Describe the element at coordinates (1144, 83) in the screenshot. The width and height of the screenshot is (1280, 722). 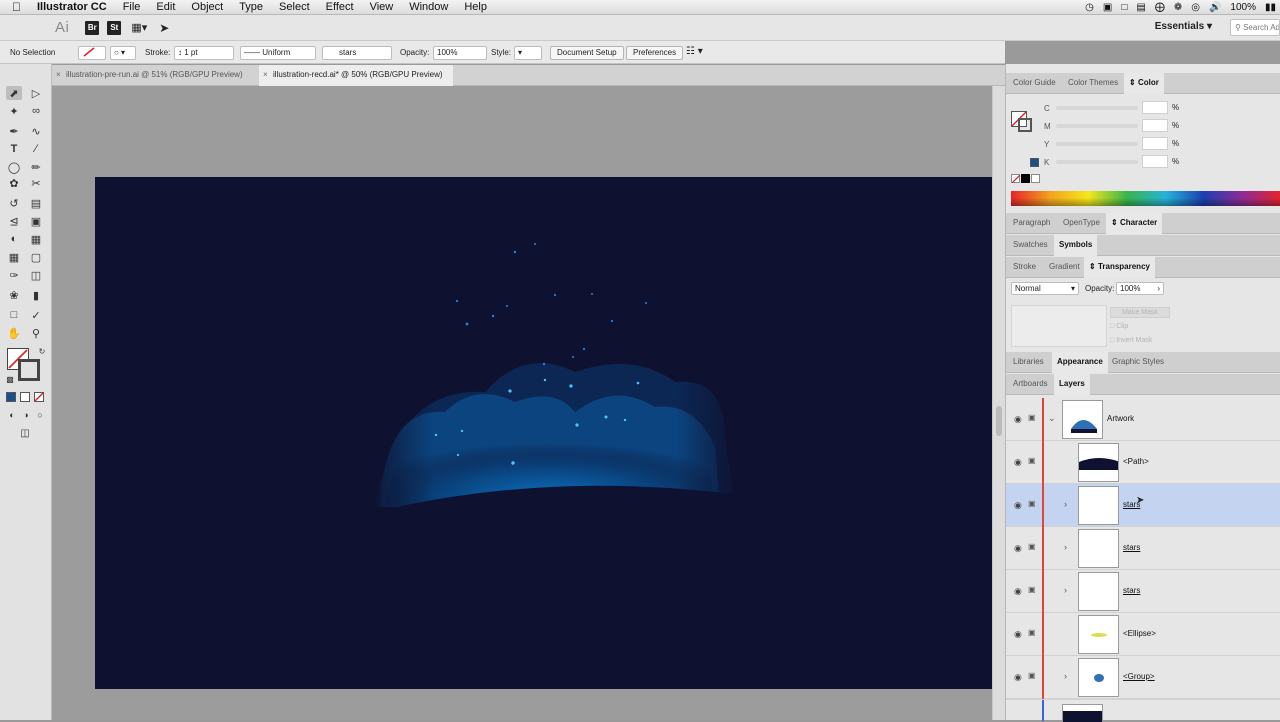
I see `tab-color: ⇕ Color` at that location.